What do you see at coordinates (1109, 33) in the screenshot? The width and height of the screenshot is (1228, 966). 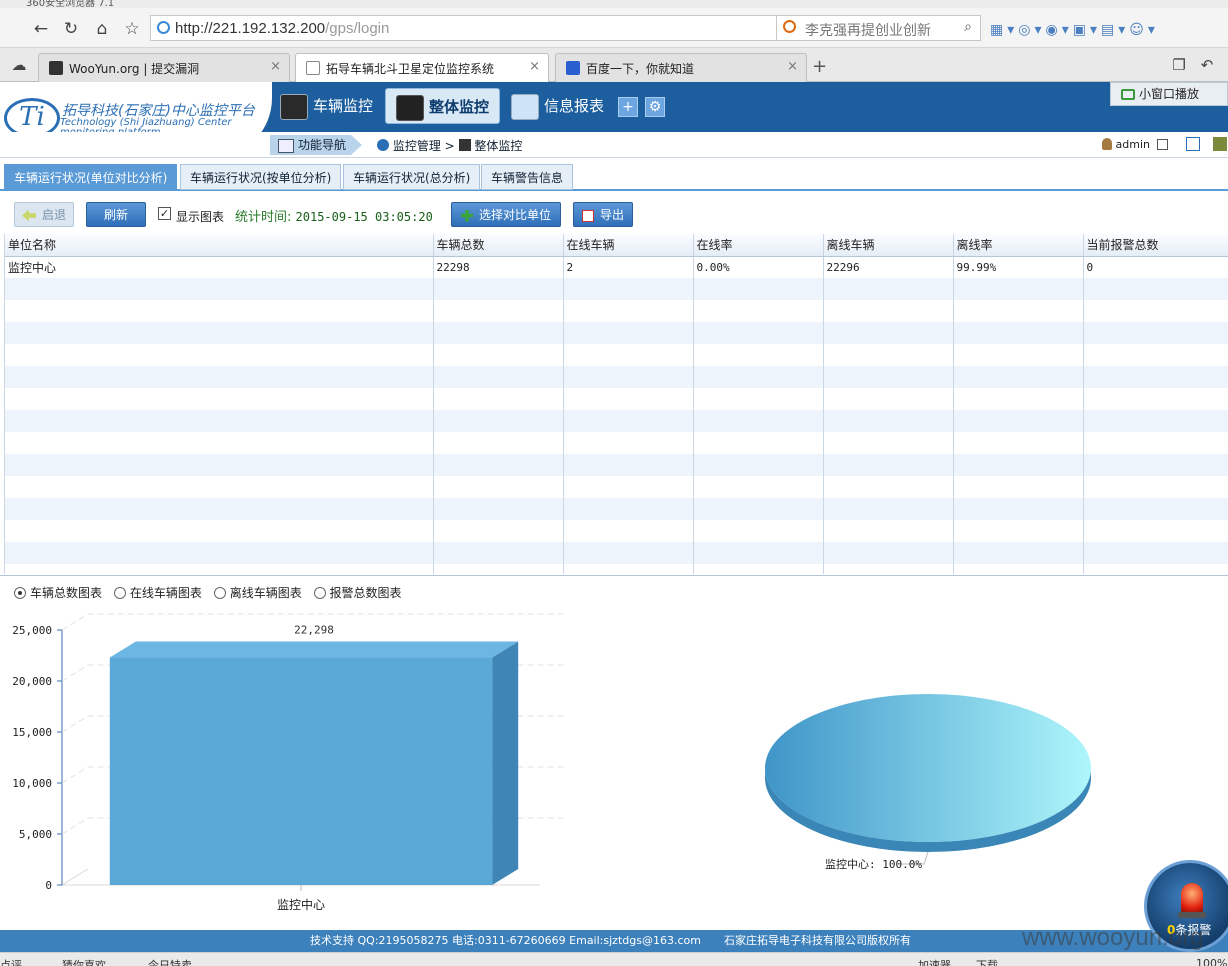 I see `extension-icons: ▦▾◎▾◉▾▣▾▤▾☺▾` at bounding box center [1109, 33].